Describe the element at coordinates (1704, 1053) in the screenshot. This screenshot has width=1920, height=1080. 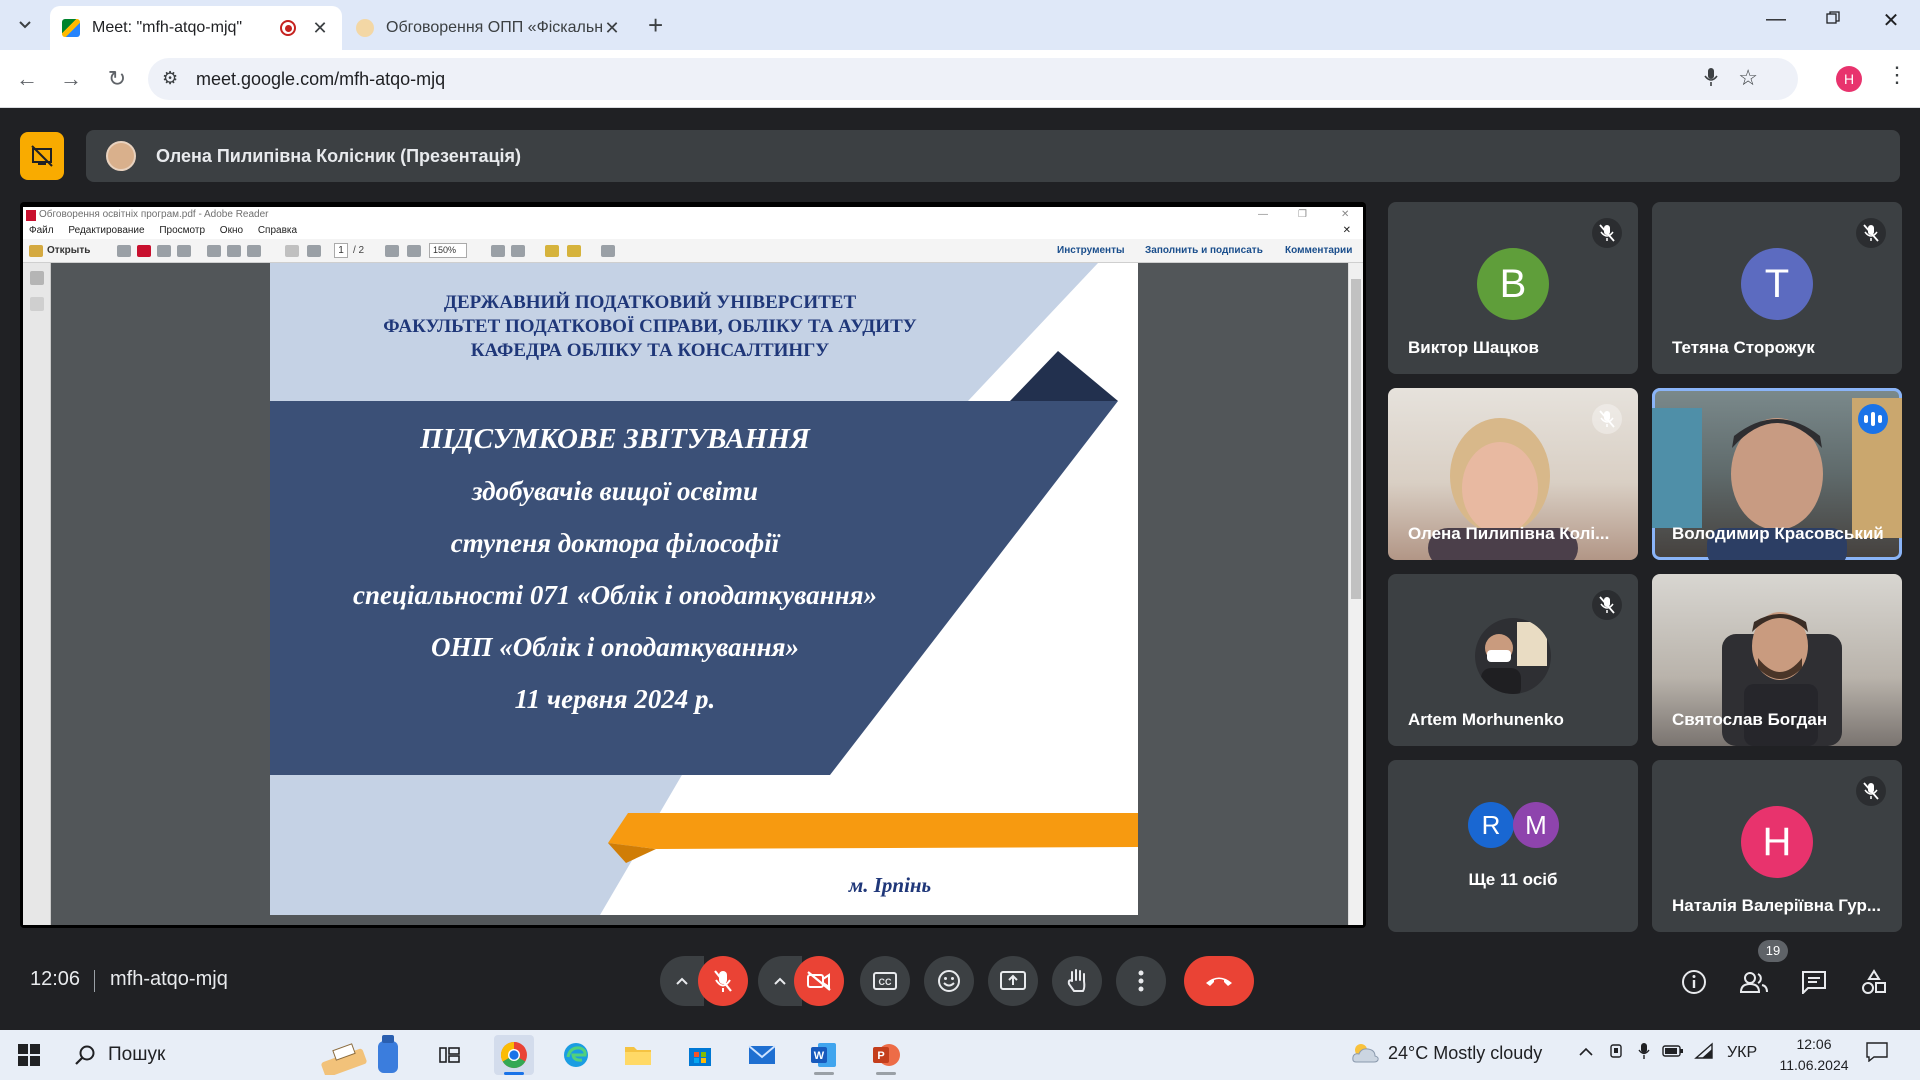
I see `tray-wifi-icon` at that location.